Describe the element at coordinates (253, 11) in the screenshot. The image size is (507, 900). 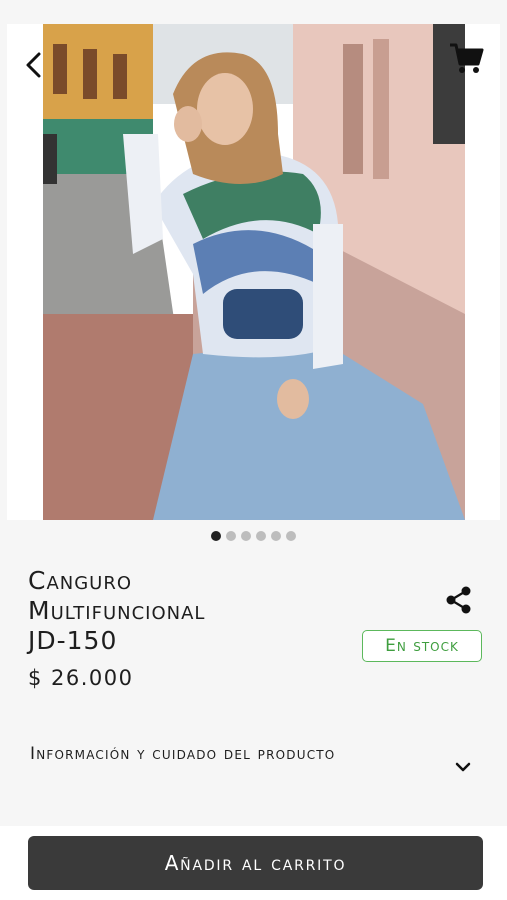
I see `status-bar` at that location.